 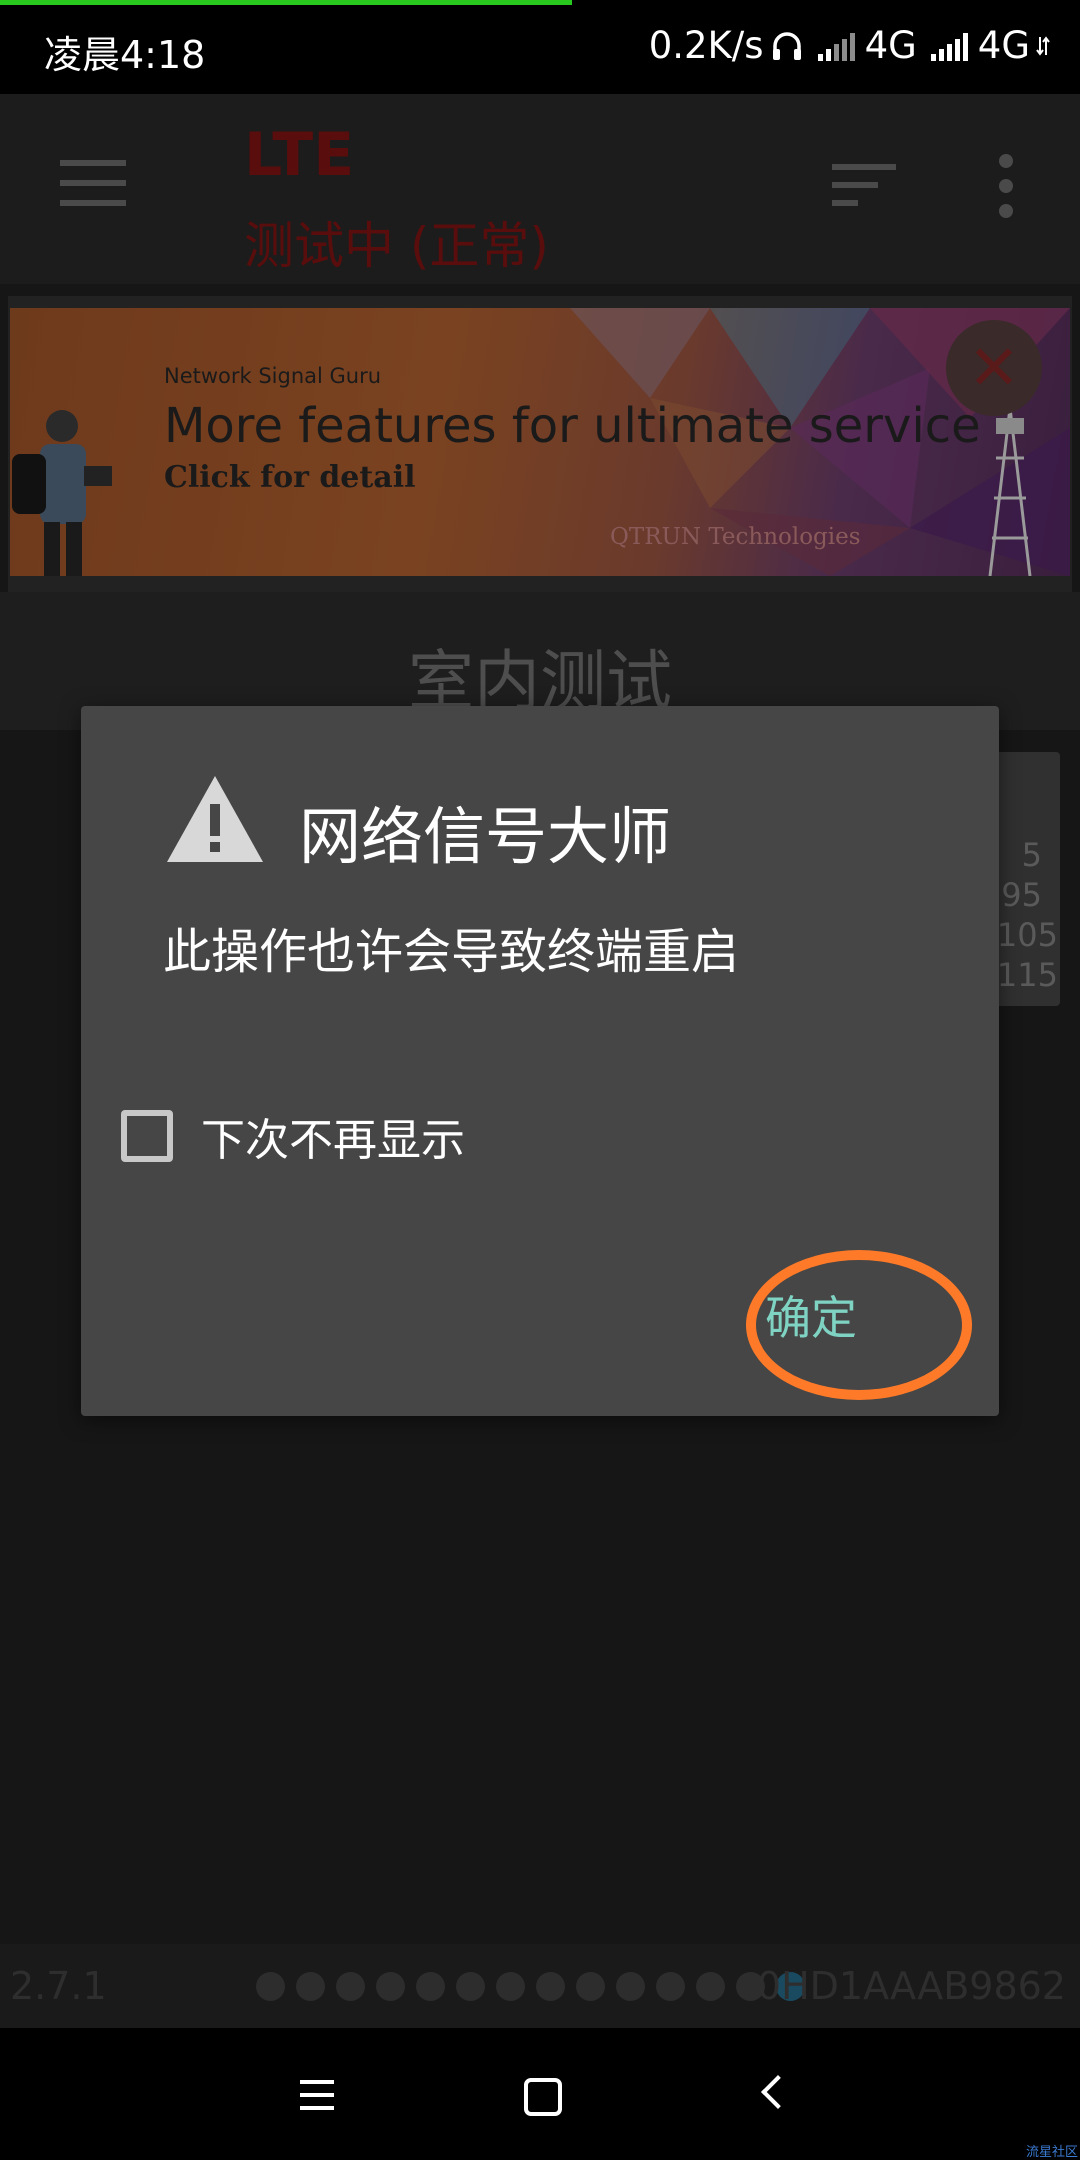 I want to click on scale-value: 95, so click(x=1021, y=895).